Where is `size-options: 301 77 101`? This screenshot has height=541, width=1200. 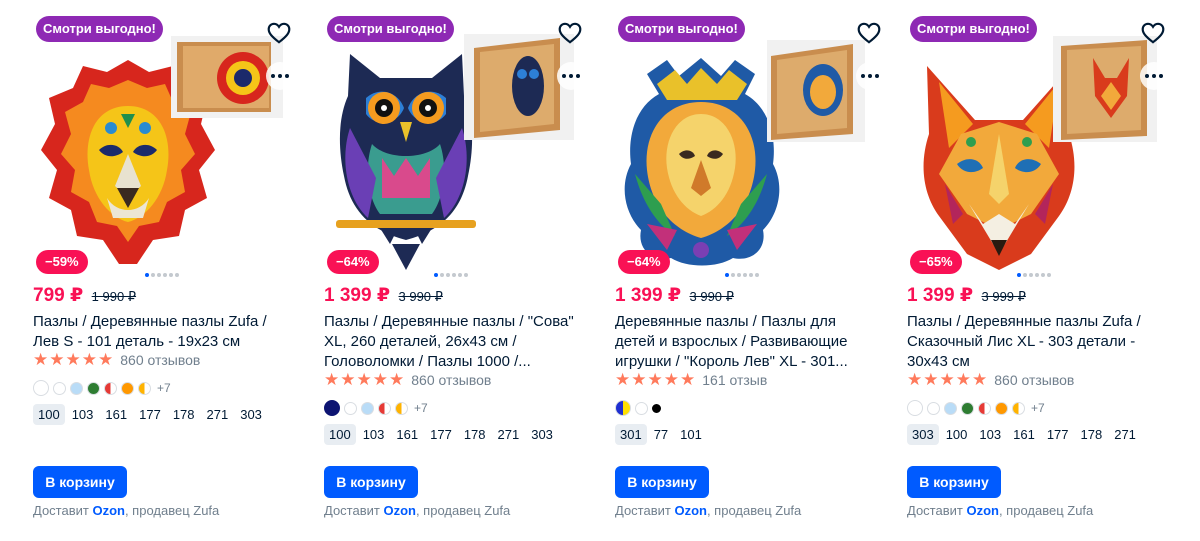 size-options: 301 77 101 is located at coordinates (661, 434).